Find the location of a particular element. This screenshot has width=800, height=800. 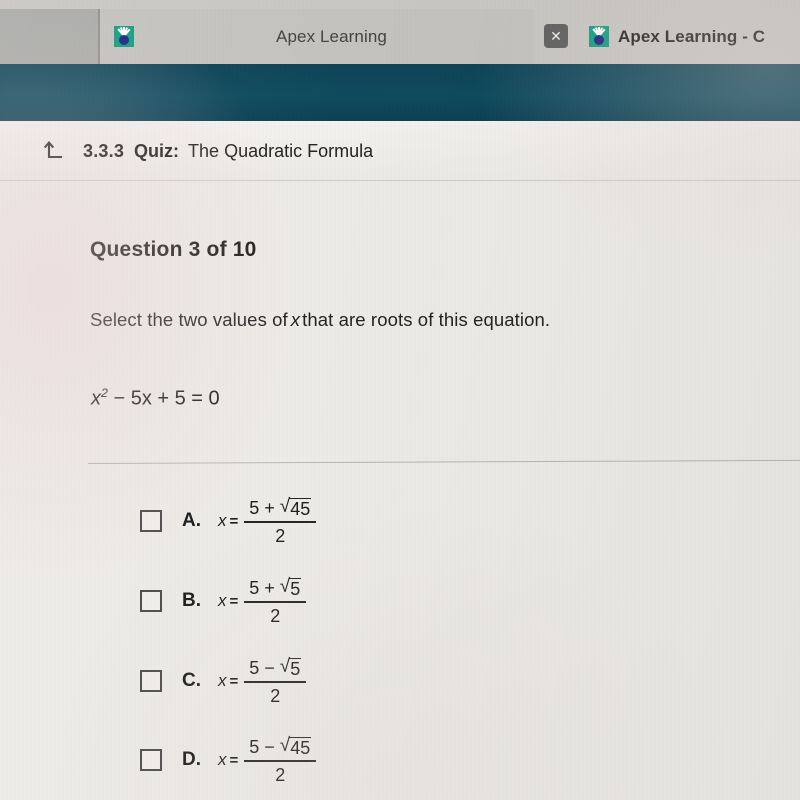

answer-formula-c: x = 5 − √ 5 2 is located at coordinates (262, 681).